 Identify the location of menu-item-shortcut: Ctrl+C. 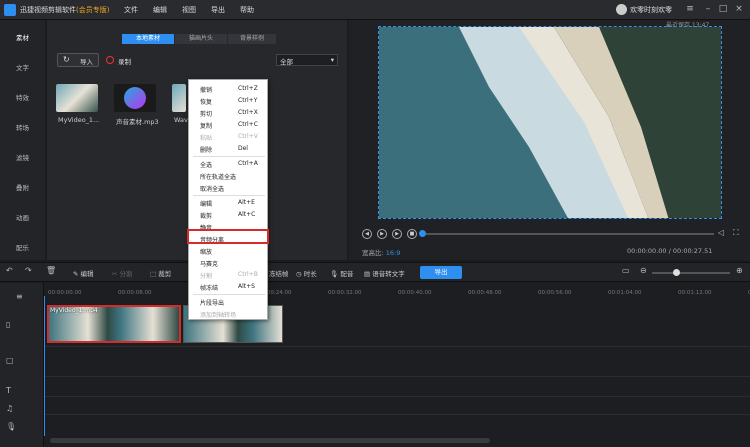
(248, 124).